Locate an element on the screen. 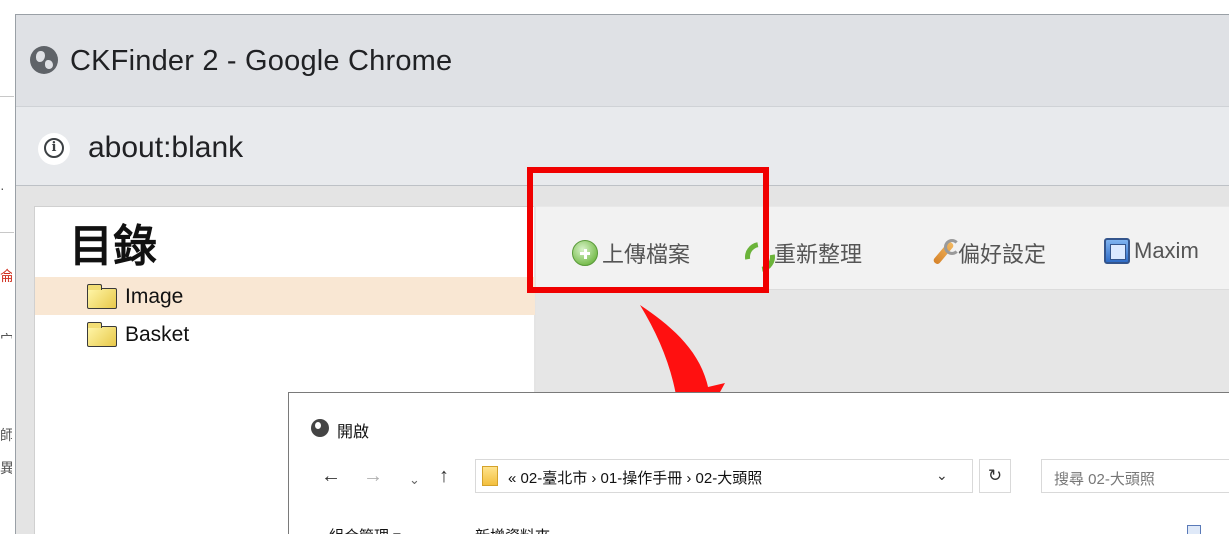 Image resolution: width=1229 pixels, height=534 pixels. background-mark: 侖 is located at coordinates (6, 276).